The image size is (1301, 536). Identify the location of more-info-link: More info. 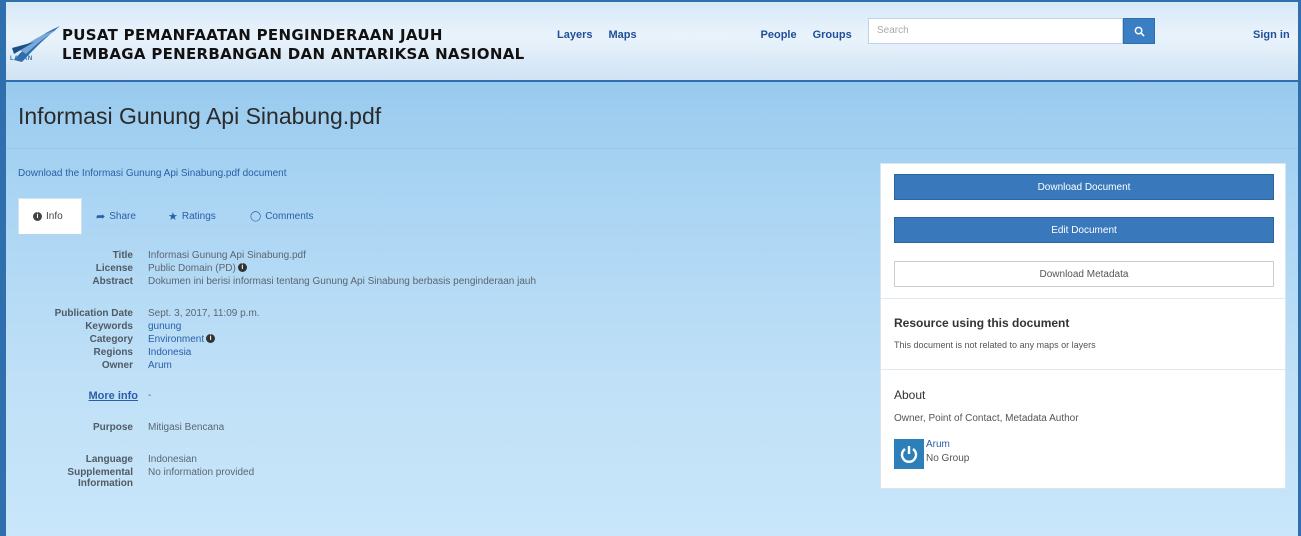
(114, 396).